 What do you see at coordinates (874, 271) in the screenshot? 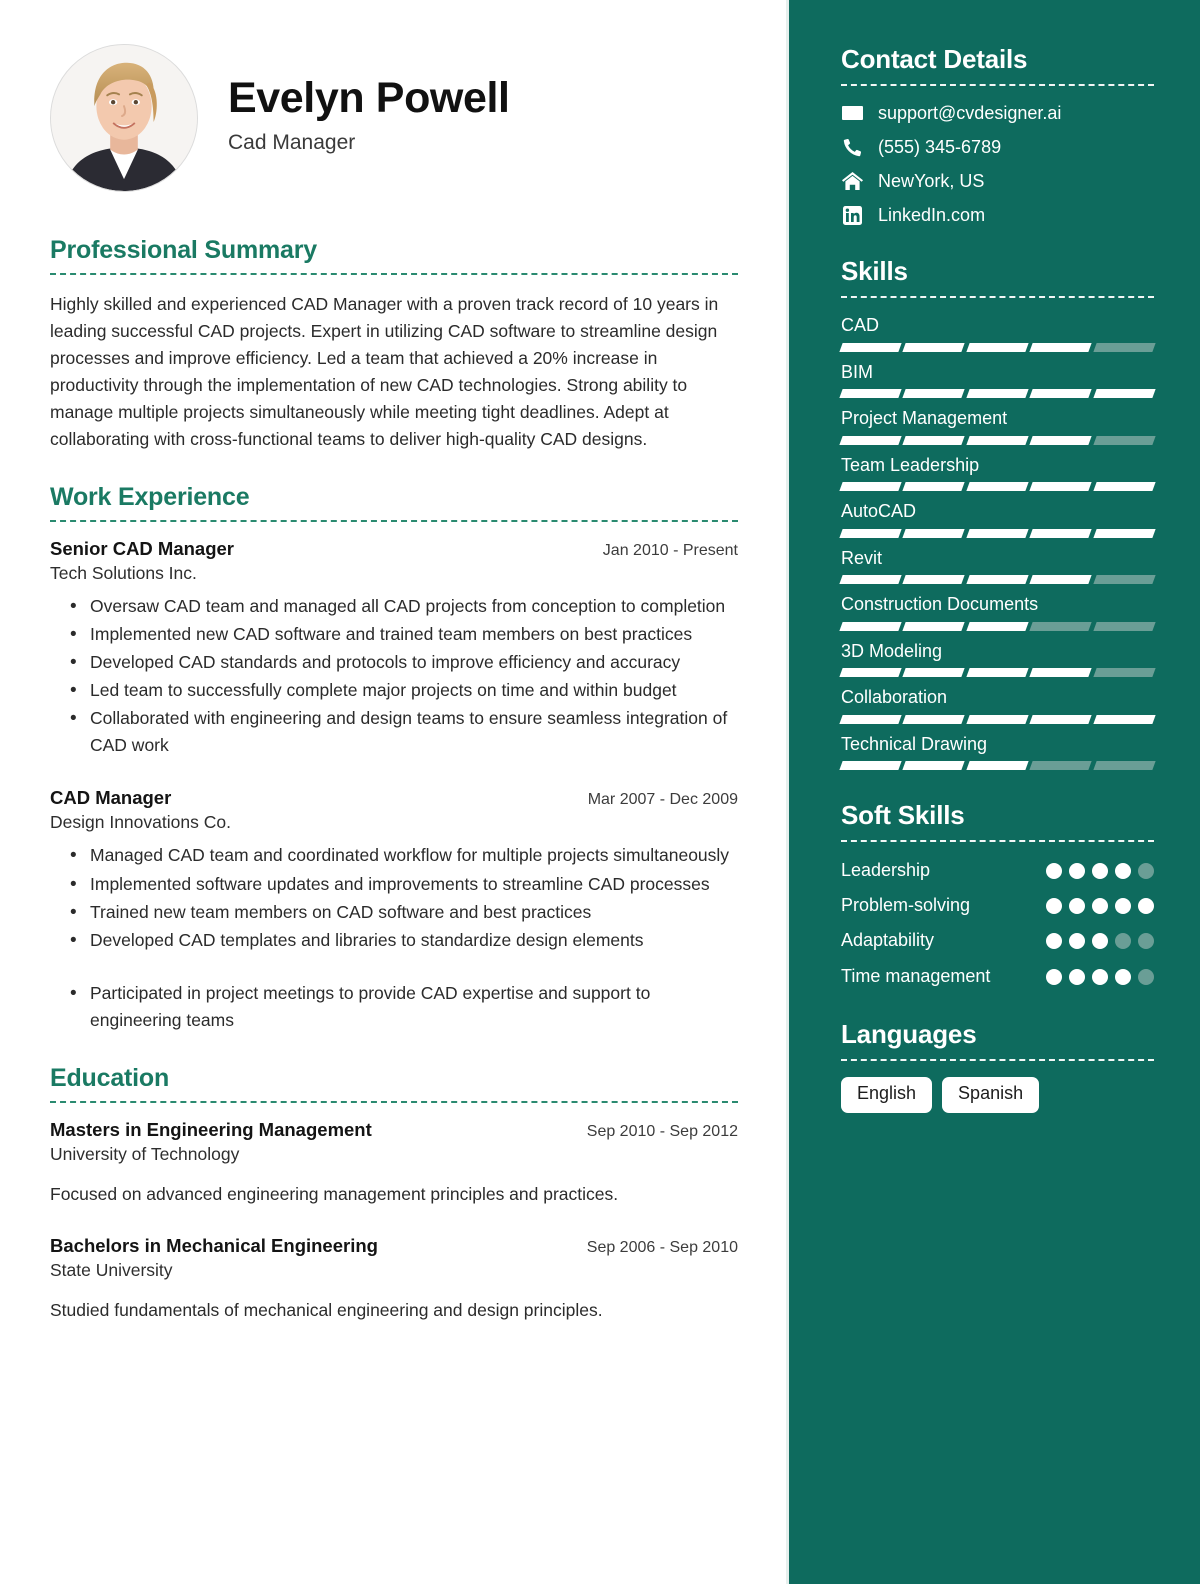
I see `section-heading-skills: Skills` at bounding box center [874, 271].